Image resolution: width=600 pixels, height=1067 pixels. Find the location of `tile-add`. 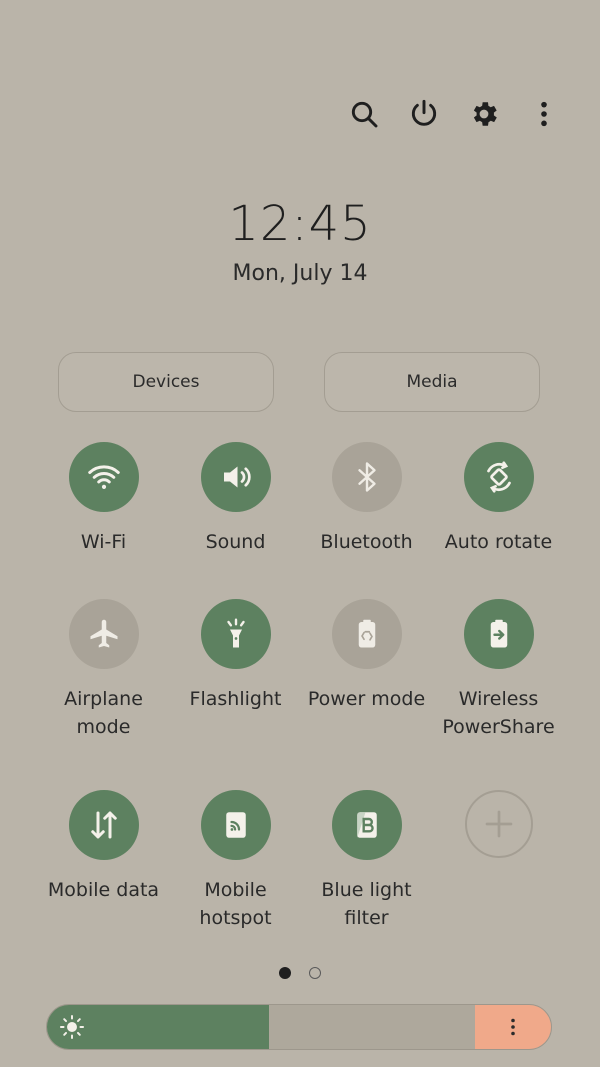

tile-add is located at coordinates (498, 824).